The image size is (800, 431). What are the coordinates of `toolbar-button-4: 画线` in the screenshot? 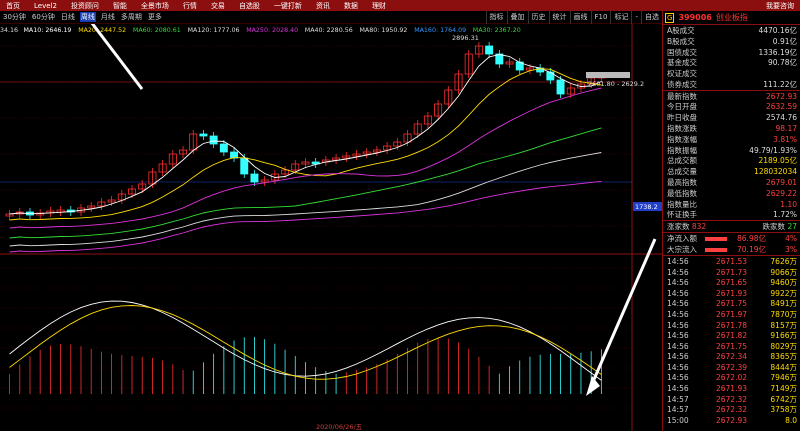 It's located at (580, 17).